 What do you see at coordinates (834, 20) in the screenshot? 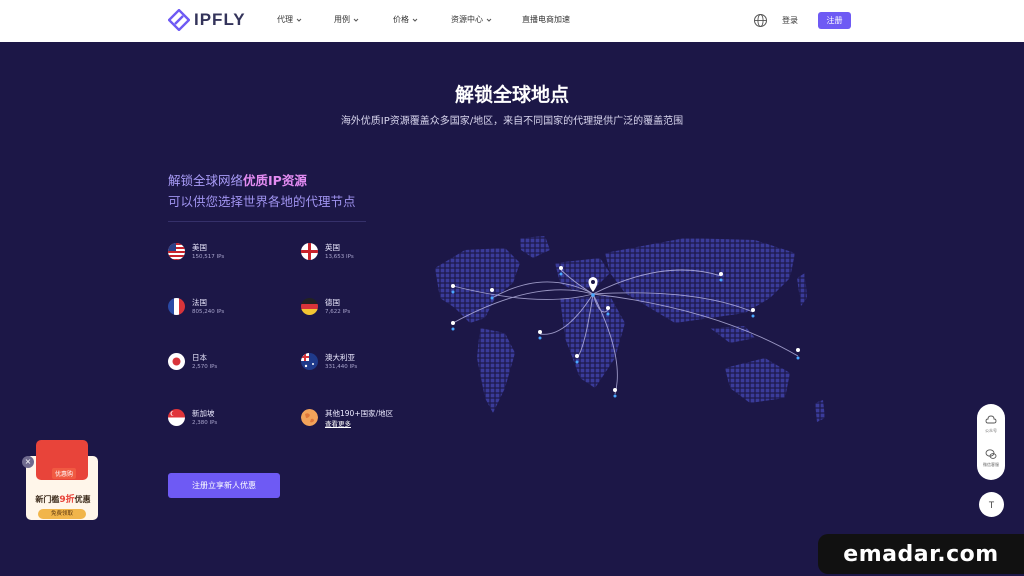
I see `register-button: 注册` at bounding box center [834, 20].